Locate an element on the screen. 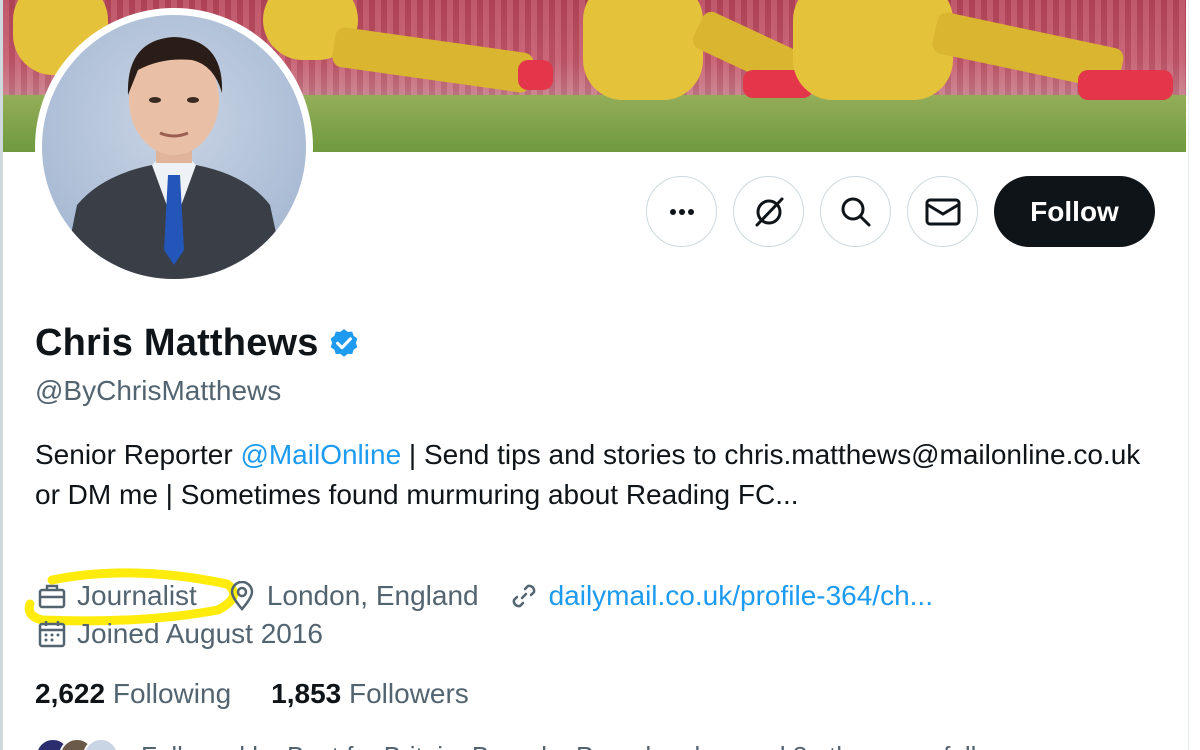  grok-button is located at coordinates (768, 211).